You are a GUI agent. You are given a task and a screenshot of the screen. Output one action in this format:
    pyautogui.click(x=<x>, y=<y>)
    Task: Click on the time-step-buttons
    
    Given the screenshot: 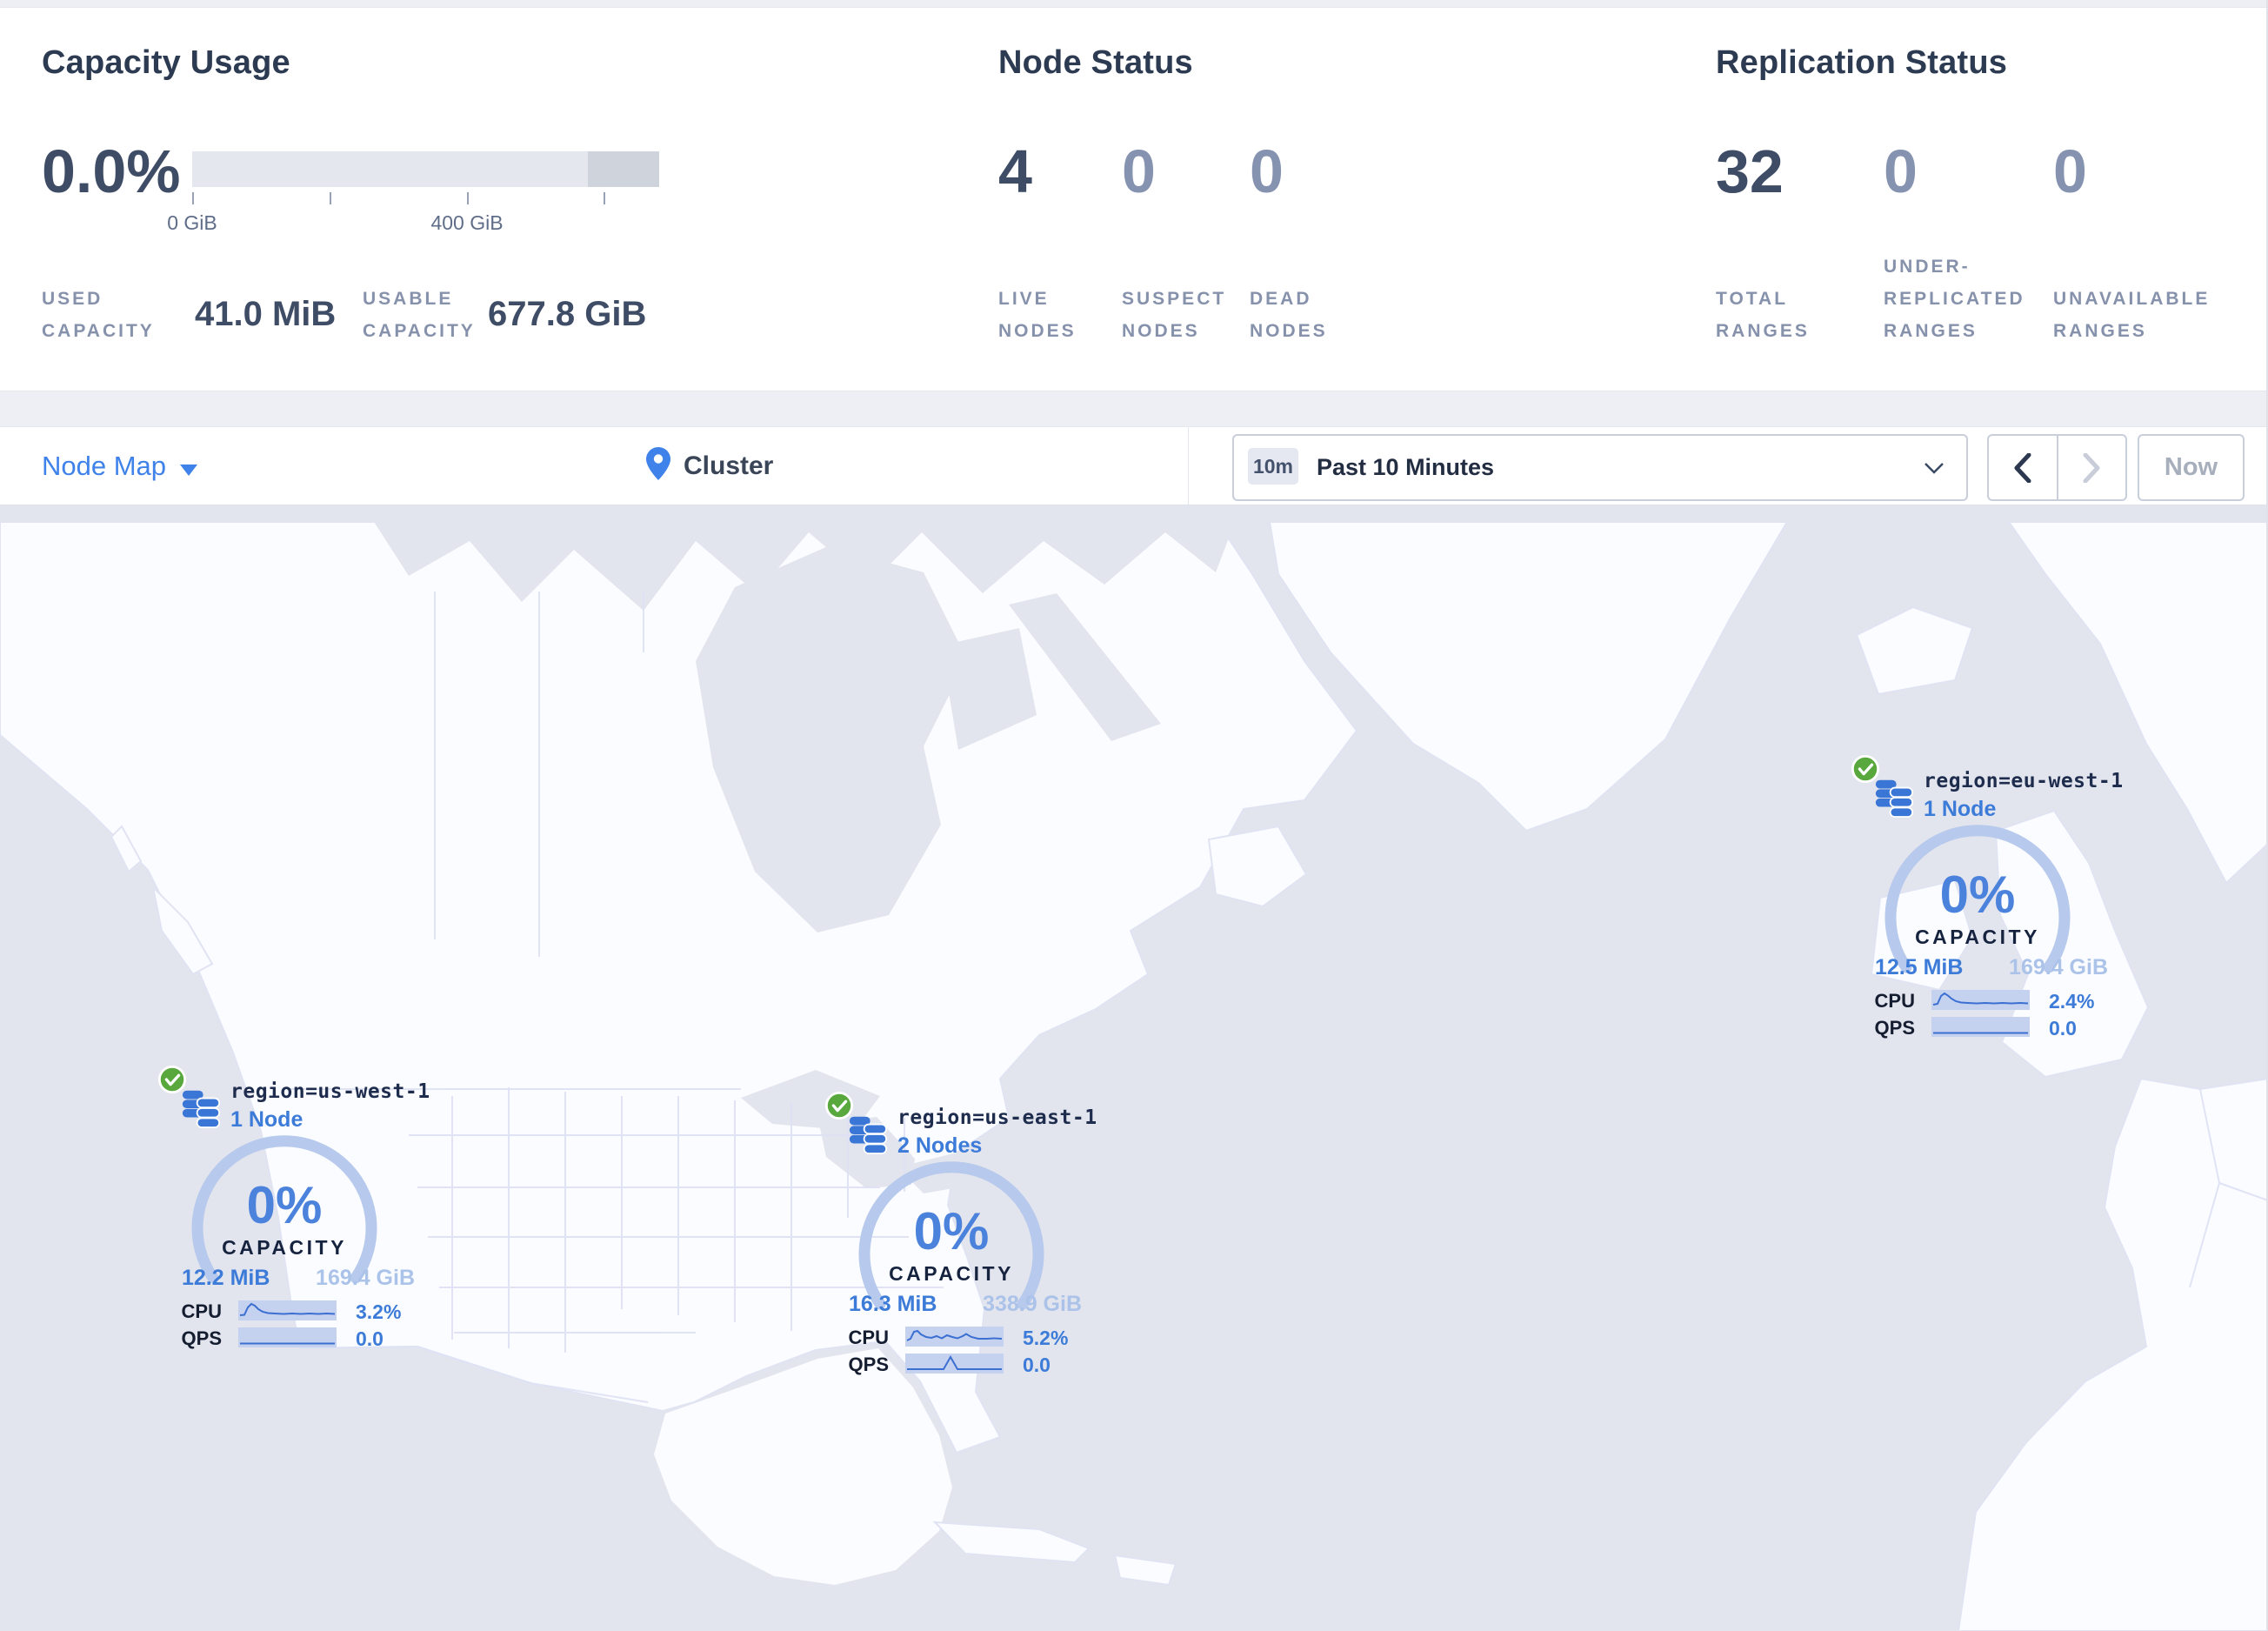 What is the action you would take?
    pyautogui.click(x=2057, y=468)
    